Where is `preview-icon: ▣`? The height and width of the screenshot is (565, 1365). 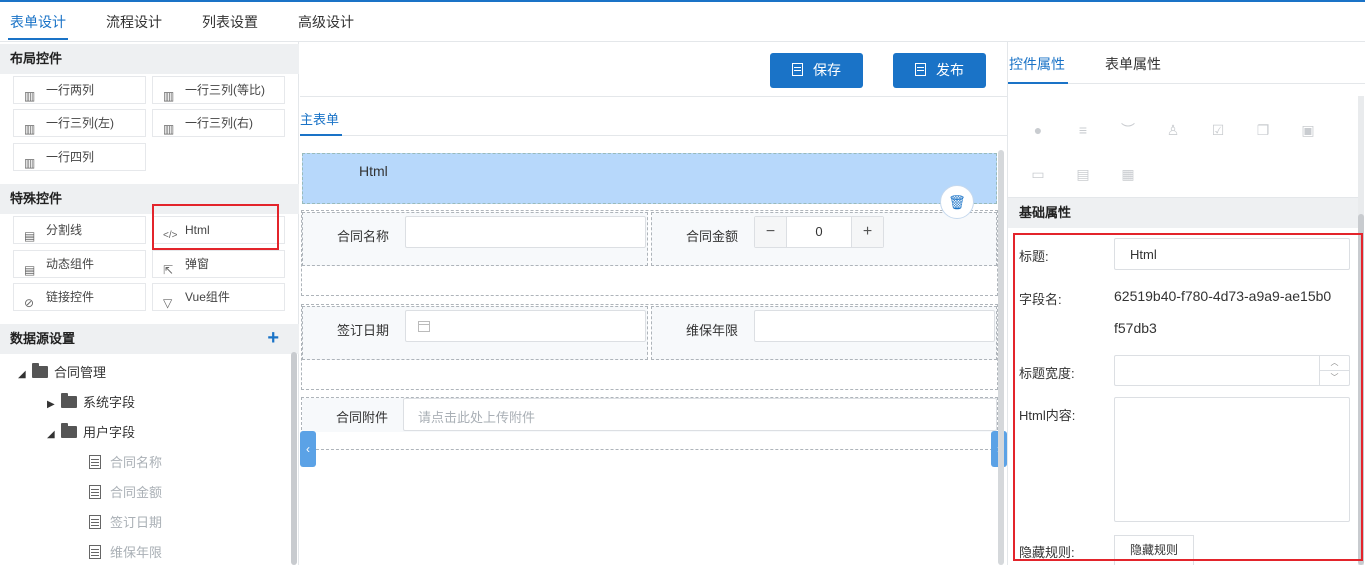 preview-icon: ▣ is located at coordinates (1308, 130).